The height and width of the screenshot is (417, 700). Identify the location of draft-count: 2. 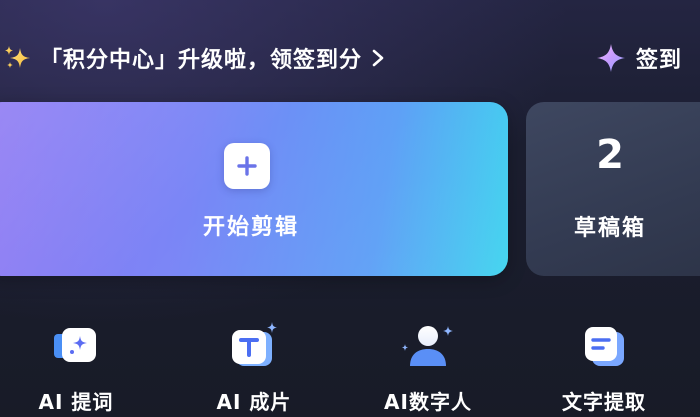
(610, 155).